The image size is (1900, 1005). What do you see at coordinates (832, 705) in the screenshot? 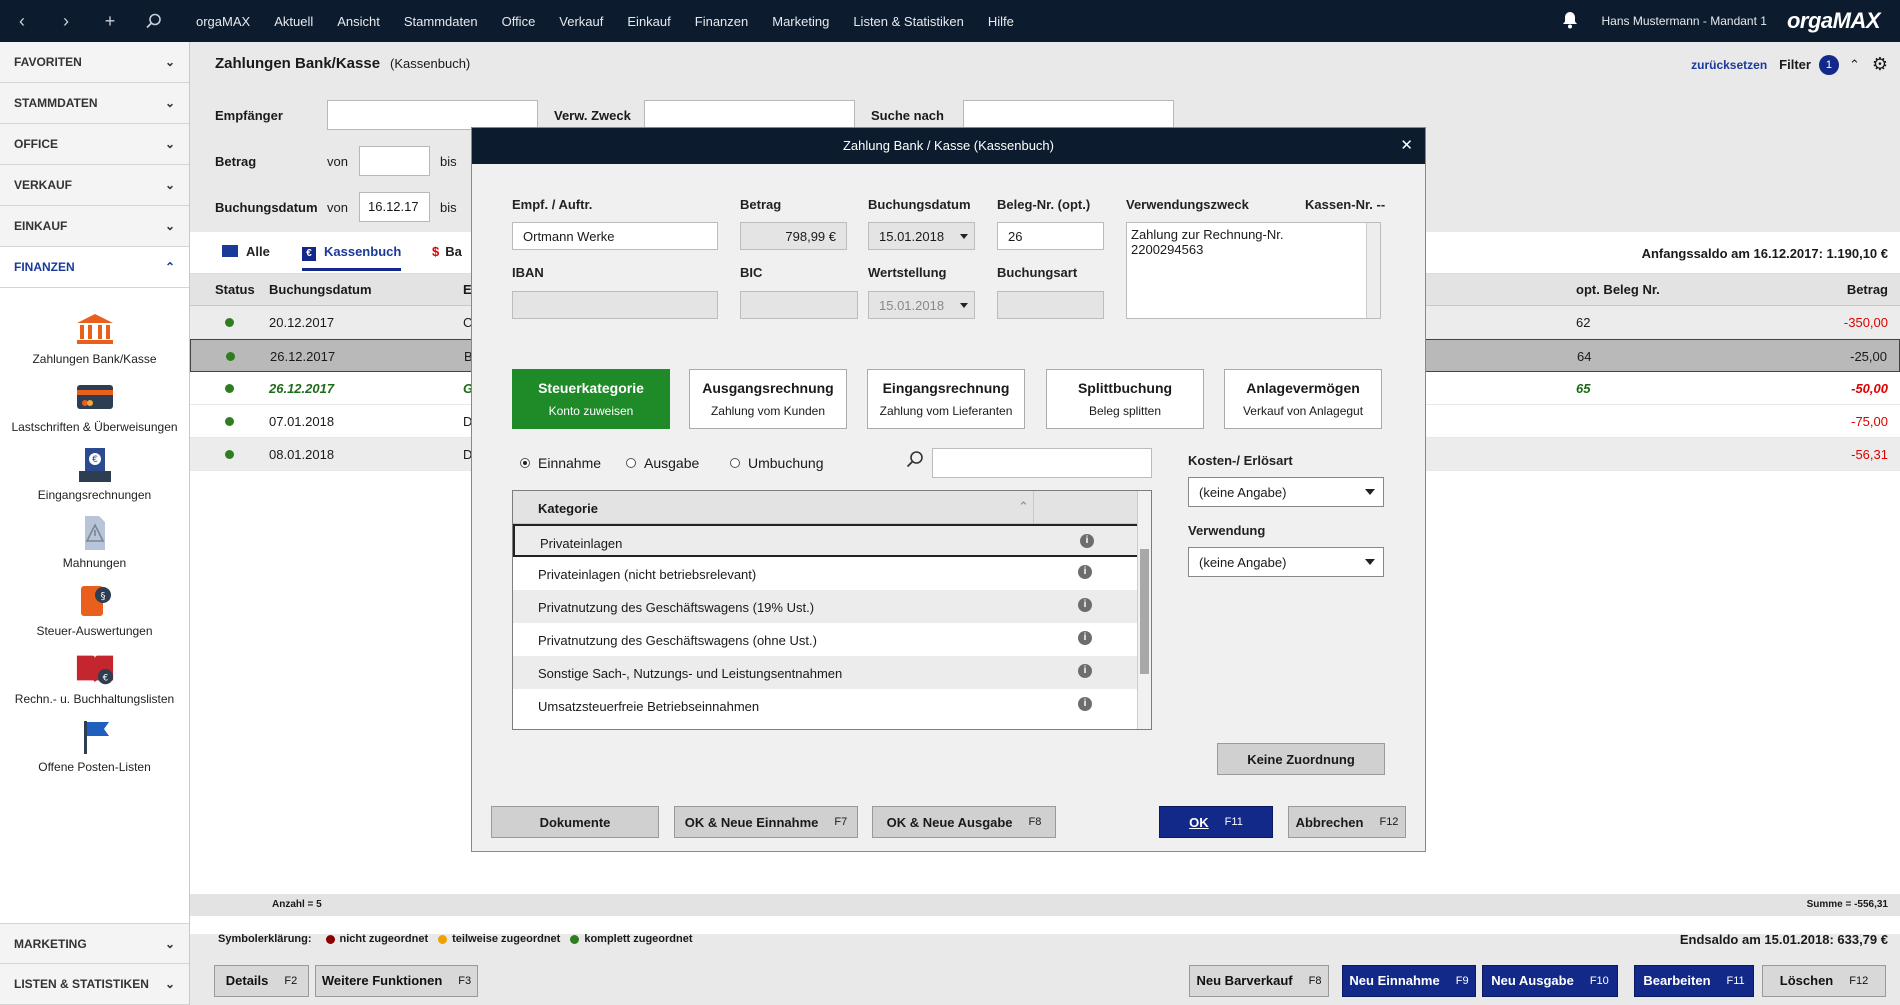
I see `kategorie-row: Umsatzsteuerfreie Betriebseinnahmen i` at bounding box center [832, 705].